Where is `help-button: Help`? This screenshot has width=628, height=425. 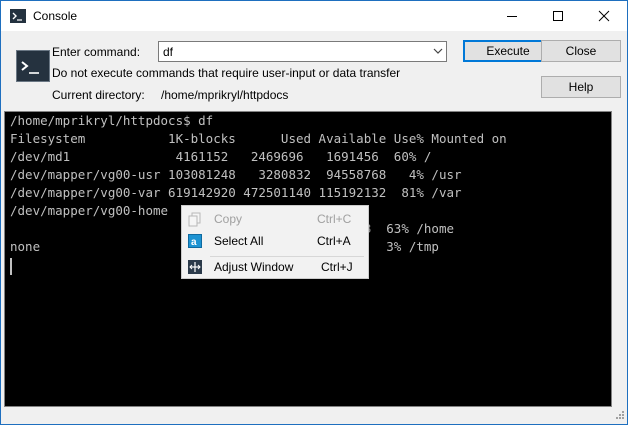 help-button: Help is located at coordinates (581, 87).